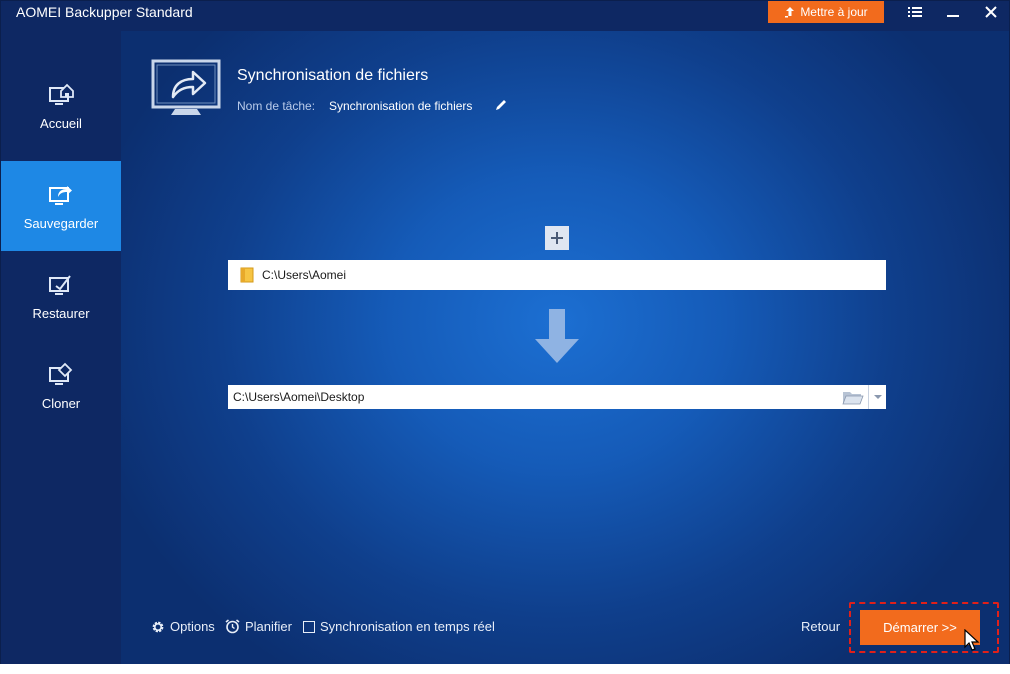 Image resolution: width=1010 pixels, height=674 pixels. What do you see at coordinates (333, 75) in the screenshot?
I see `task-title: Synchronisation de fichiers` at bounding box center [333, 75].